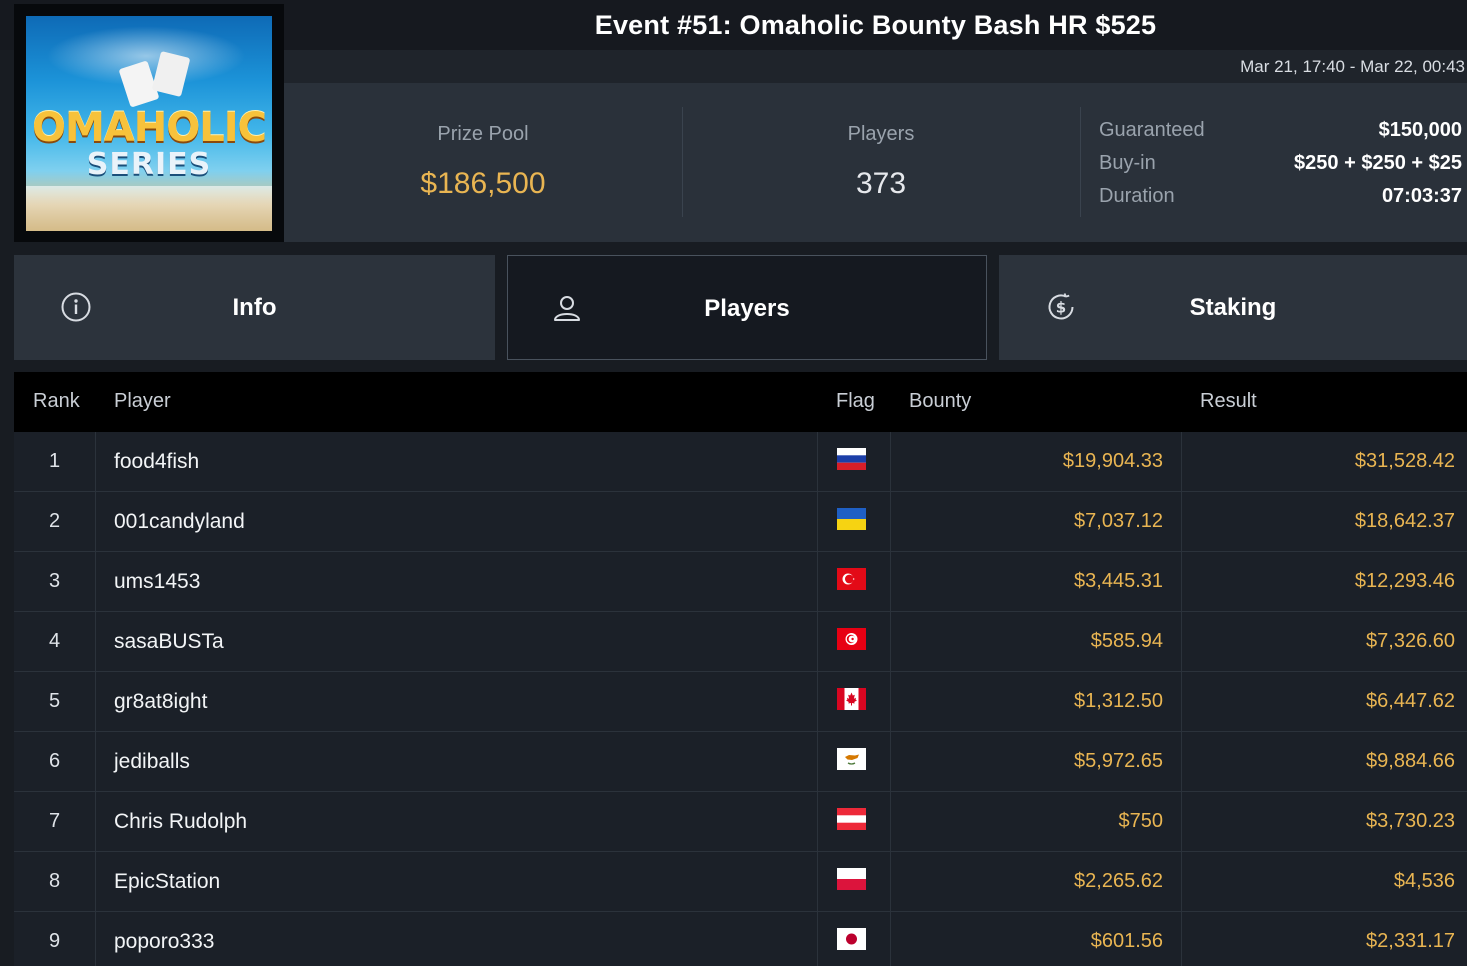 This screenshot has width=1467, height=966. Describe the element at coordinates (881, 183) in the screenshot. I see `players-value: 373` at that location.